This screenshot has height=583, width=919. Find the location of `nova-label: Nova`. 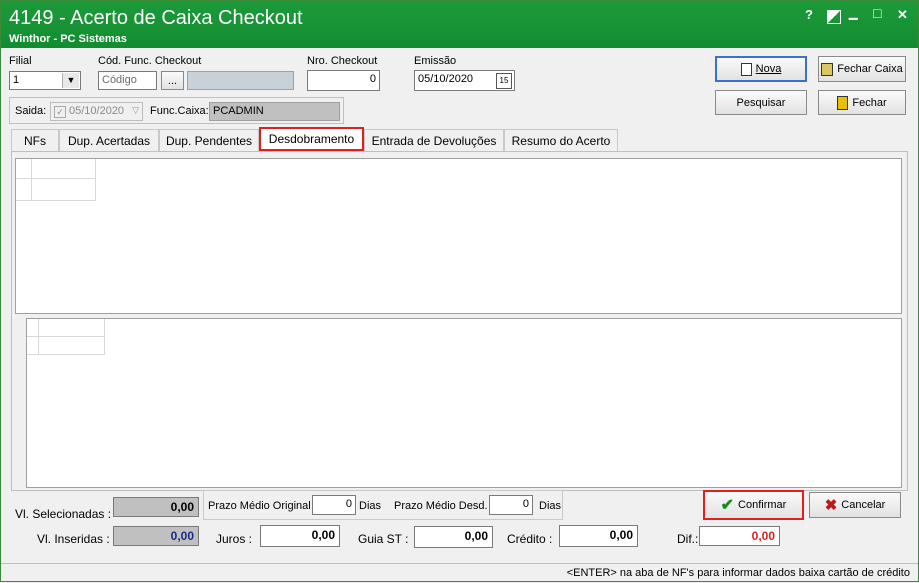

nova-label: Nova is located at coordinates (768, 69).